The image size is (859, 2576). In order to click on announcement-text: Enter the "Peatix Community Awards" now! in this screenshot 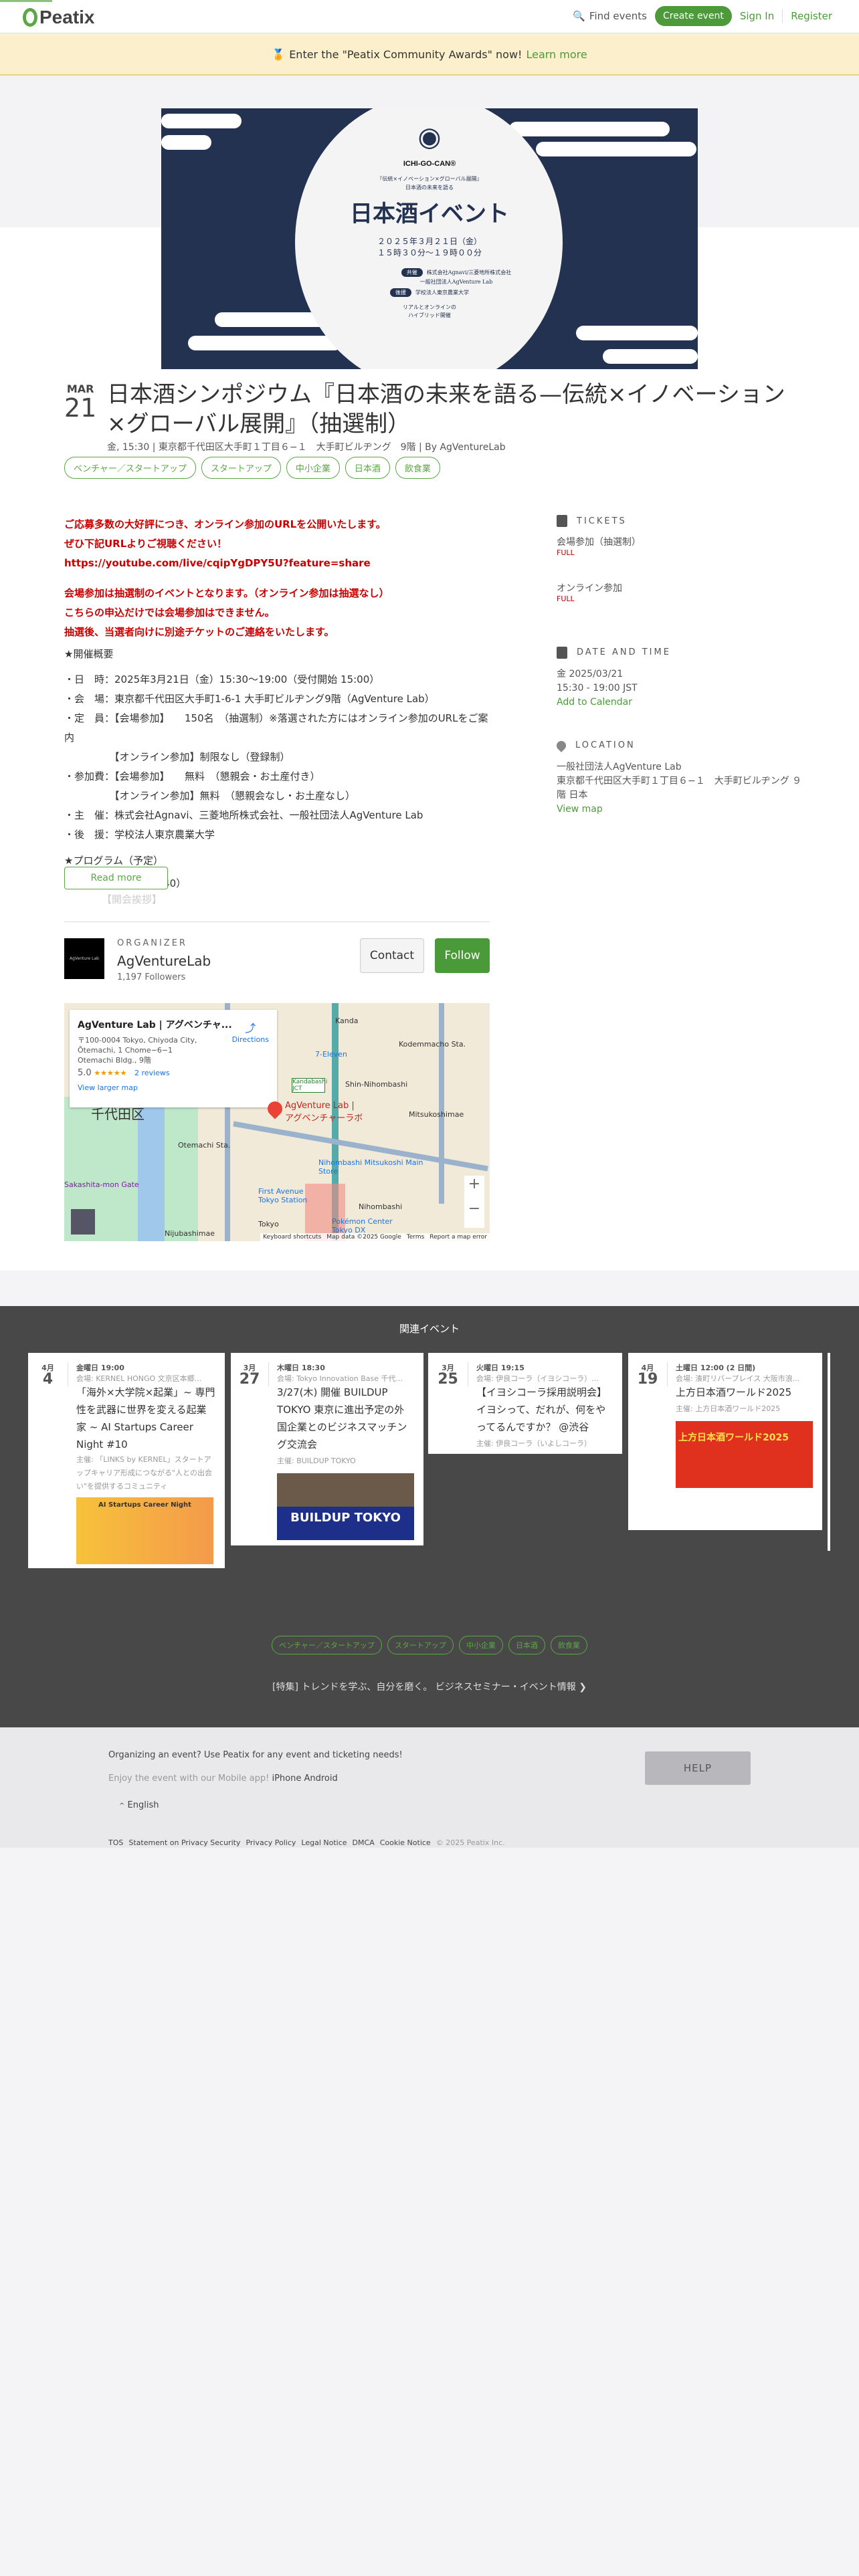, I will do `click(405, 54)`.